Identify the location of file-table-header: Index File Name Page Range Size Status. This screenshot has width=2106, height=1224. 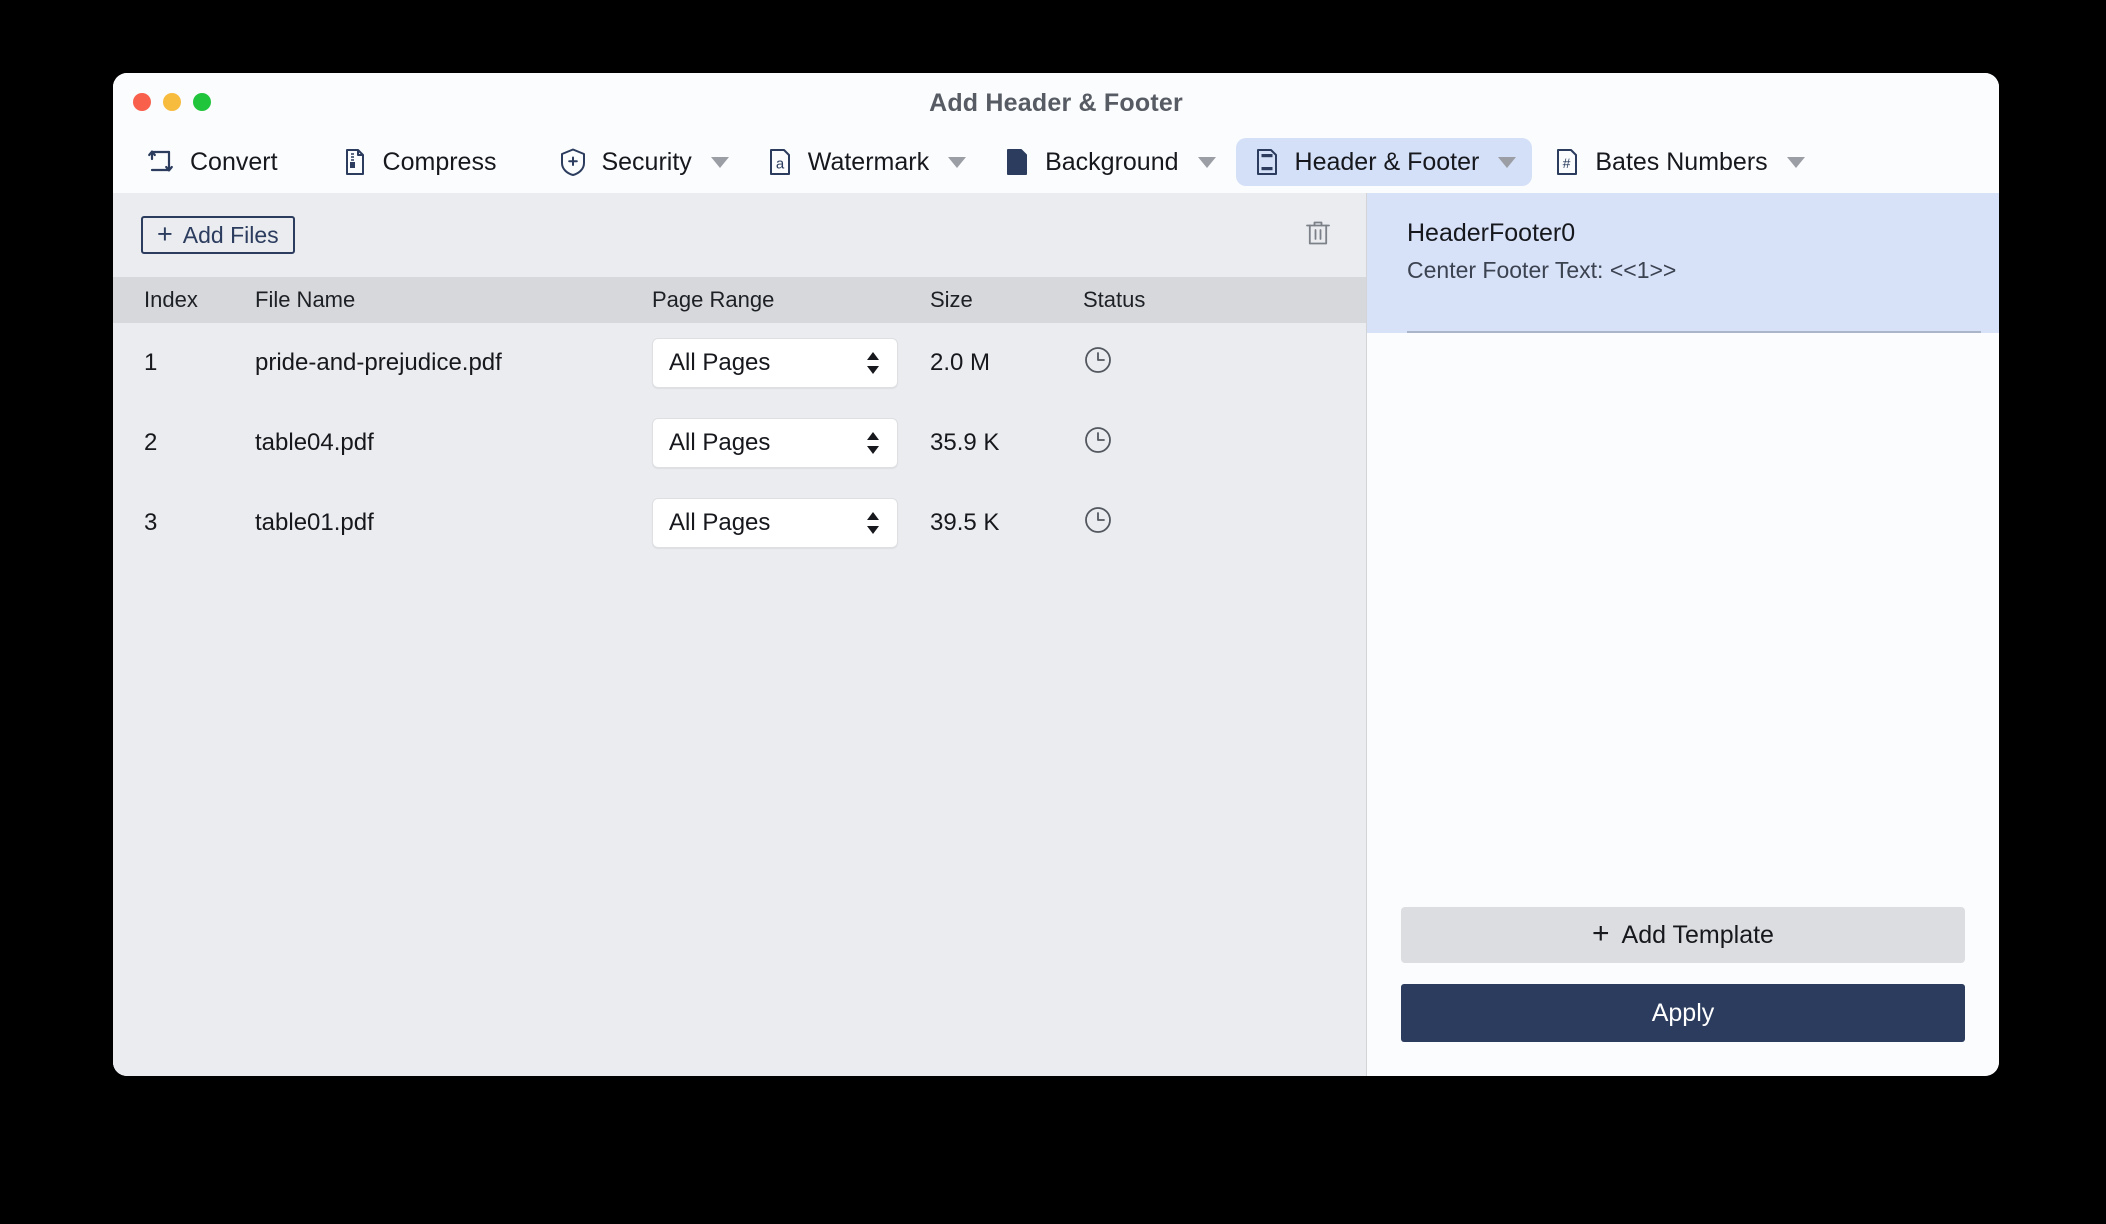
(739, 300).